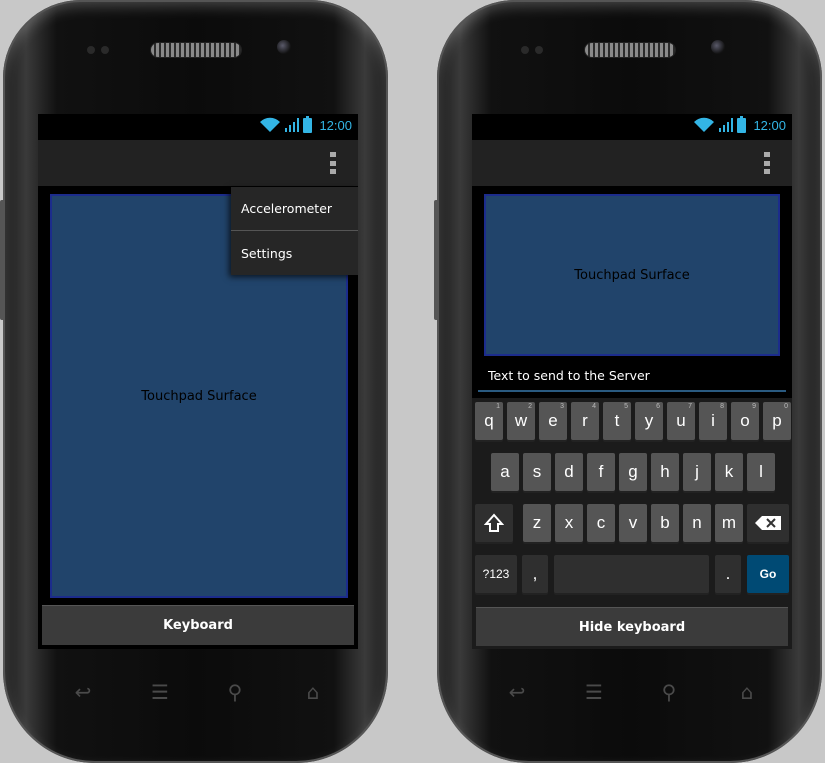 This screenshot has width=825, height=763. I want to click on key-r: r4, so click(585, 421).